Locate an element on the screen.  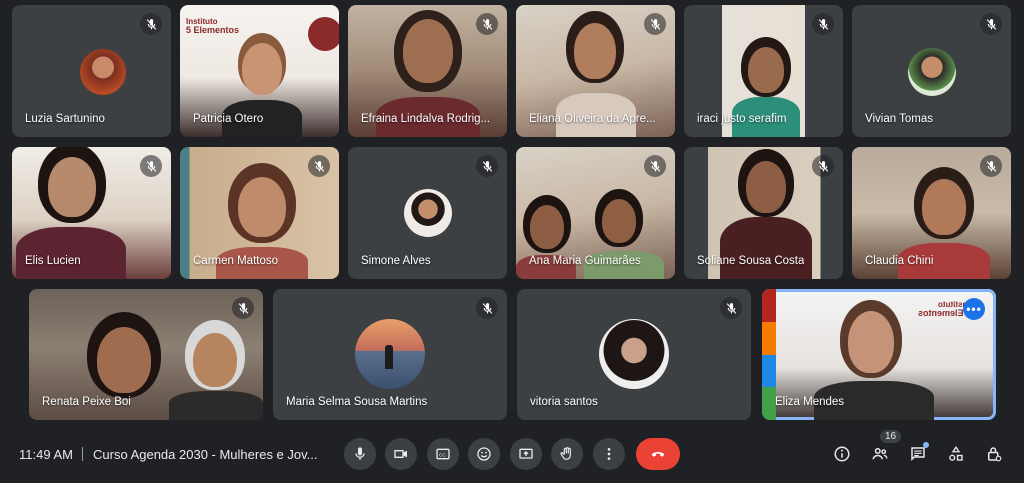
participant-tile: Claudia Chini is located at coordinates (931, 213).